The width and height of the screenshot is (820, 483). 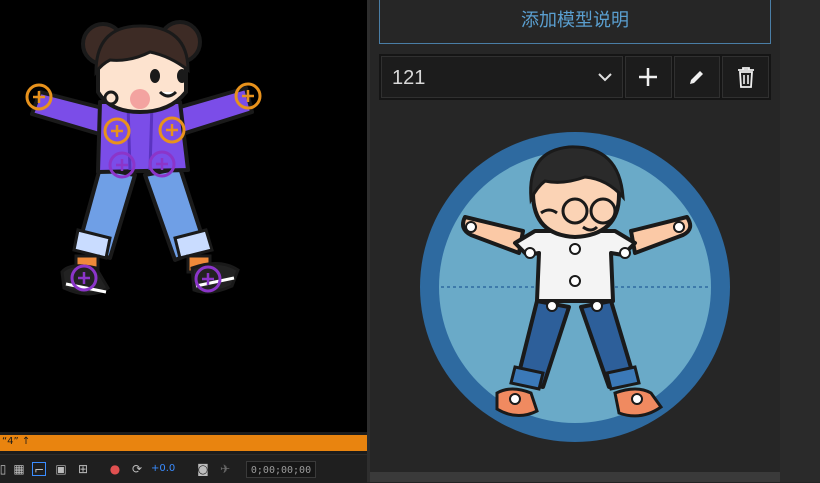 I want to click on add-model-button, so click(x=648, y=77).